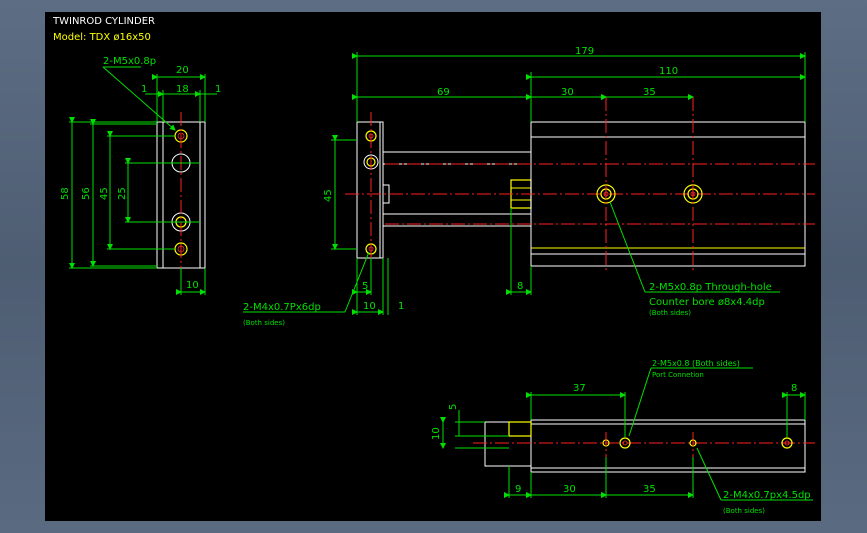  Describe the element at coordinates (443, 92) in the screenshot. I see `side-dim-69: 69` at that location.